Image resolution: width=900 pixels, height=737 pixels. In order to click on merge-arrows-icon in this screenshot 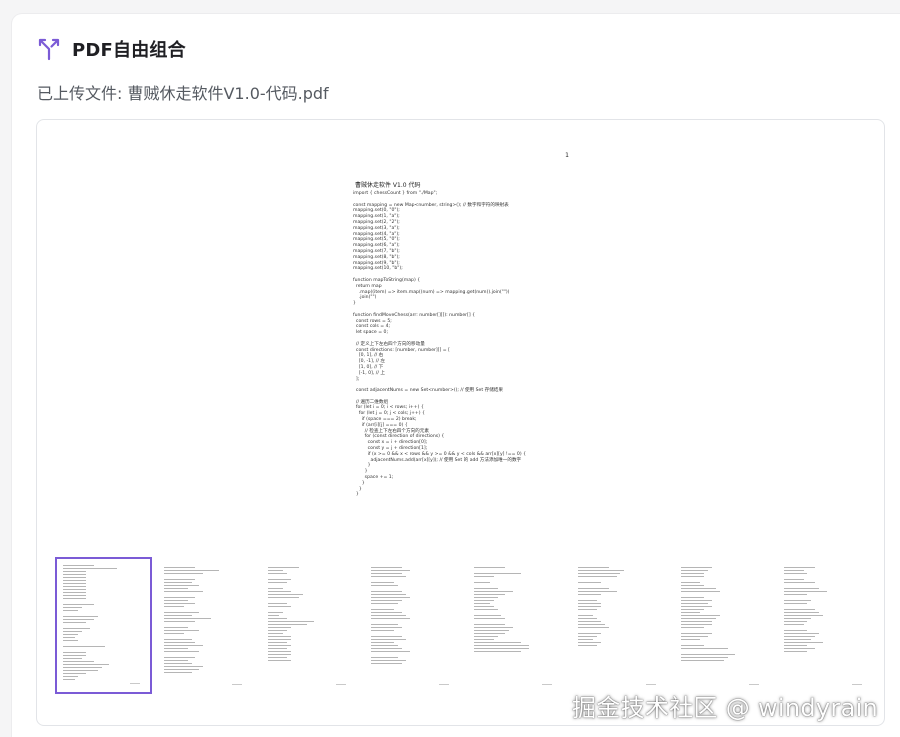, I will do `click(49, 49)`.